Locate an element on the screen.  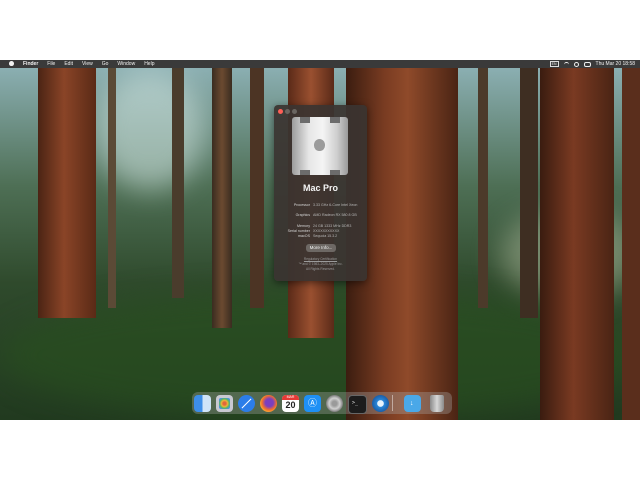
handle-right is located at coordinates (335, 120).